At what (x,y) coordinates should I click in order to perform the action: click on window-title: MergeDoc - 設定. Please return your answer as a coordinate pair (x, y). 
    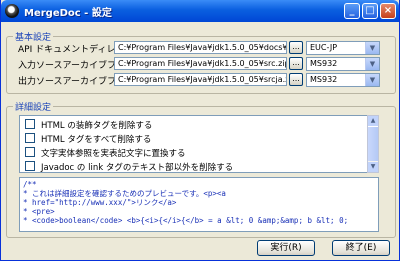
    Looking at the image, I should click on (68, 13).